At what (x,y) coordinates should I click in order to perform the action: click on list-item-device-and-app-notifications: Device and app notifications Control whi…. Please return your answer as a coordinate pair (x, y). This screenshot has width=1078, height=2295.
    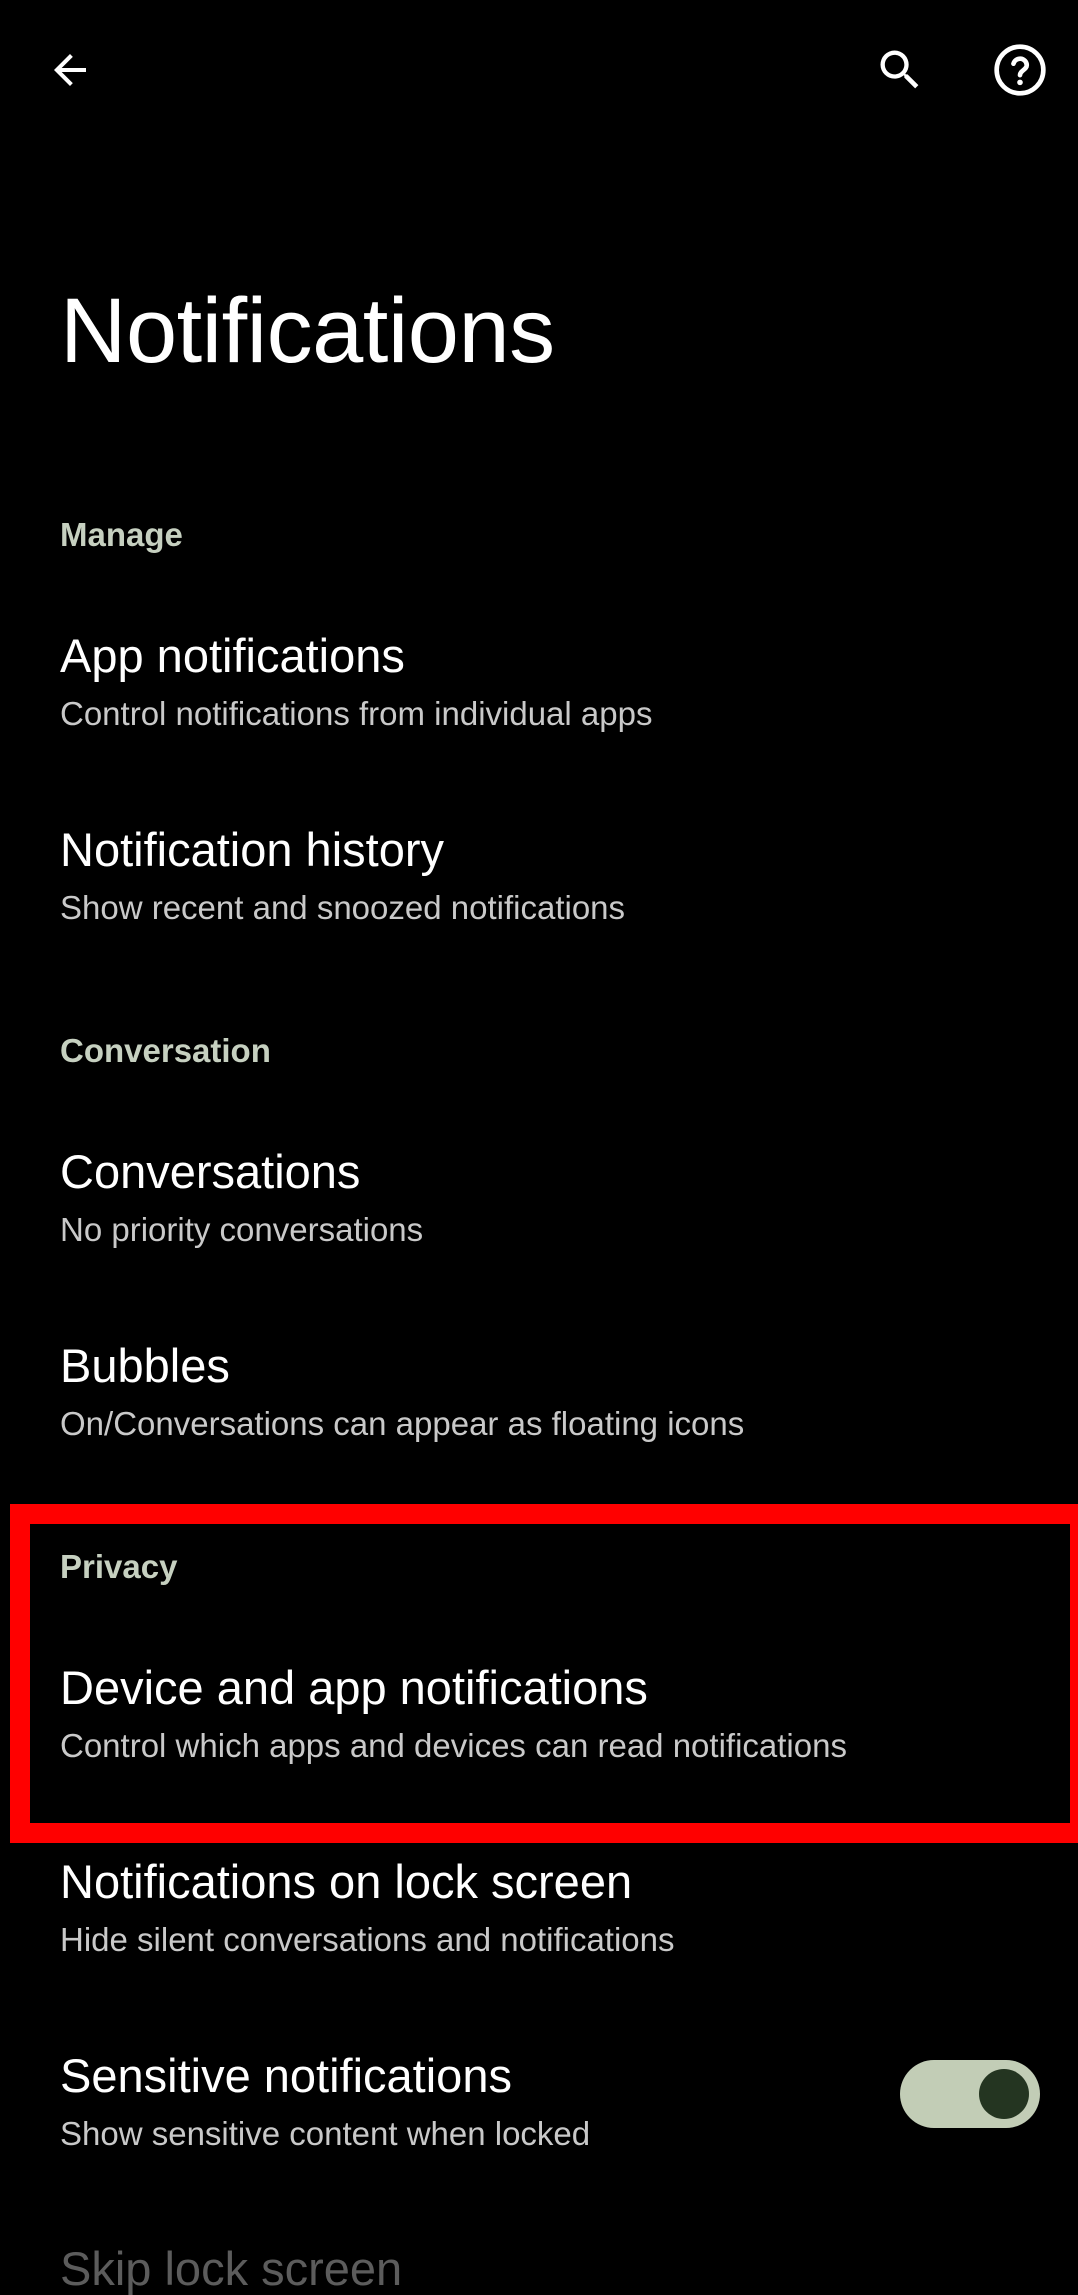
    Looking at the image, I should click on (539, 1719).